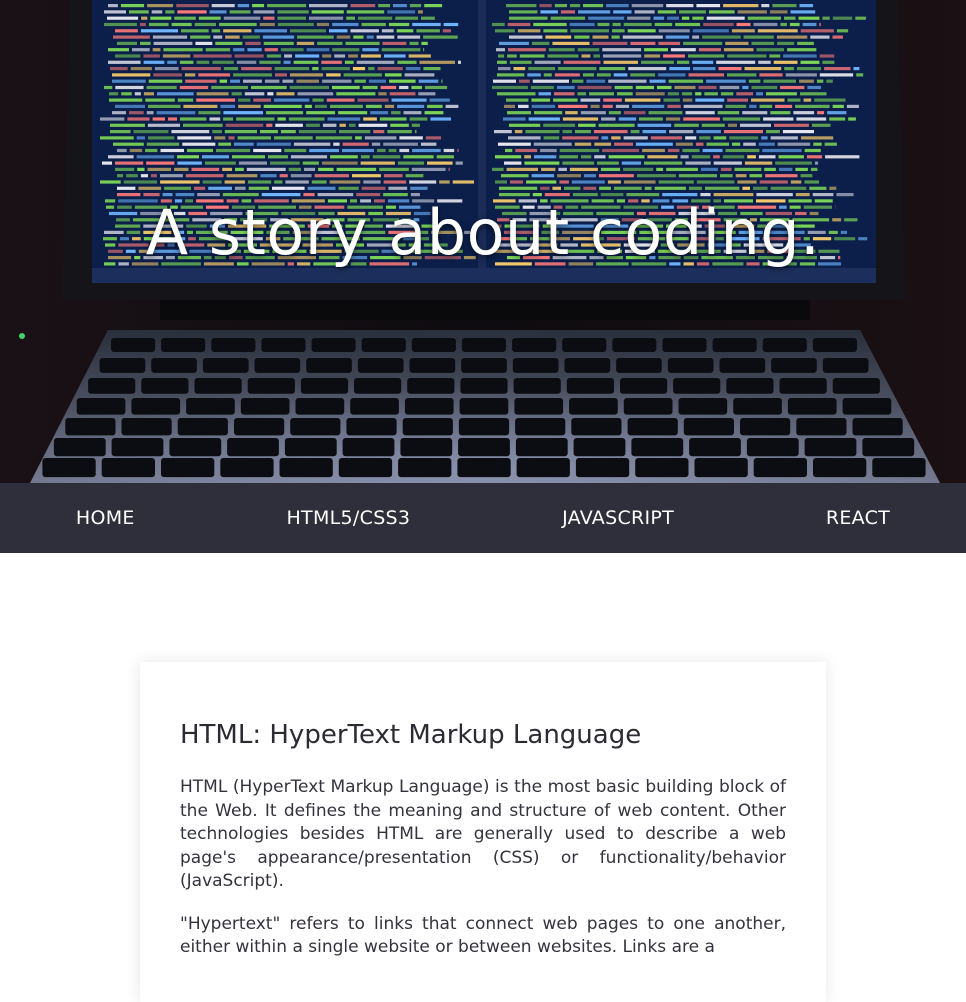 This screenshot has height=1002, width=966. What do you see at coordinates (483, 518) in the screenshot?
I see `main-nav: HOME HTML5/CSS3 JAVASCRIPT REACT` at bounding box center [483, 518].